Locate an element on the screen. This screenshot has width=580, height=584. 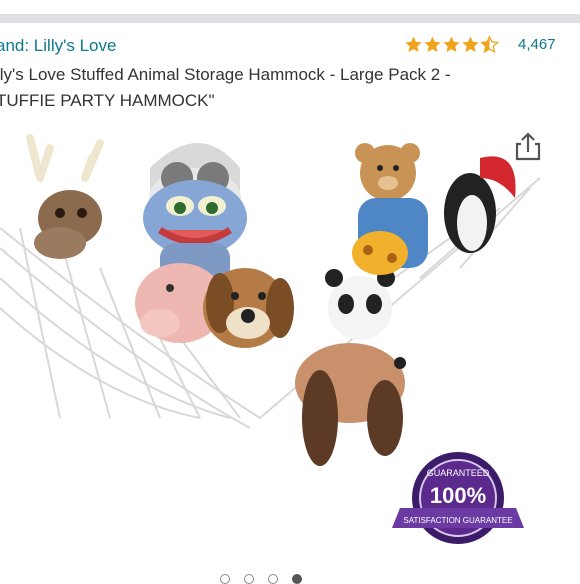
product-title-line-2: TUFFIE PARTY HAMMOCK" is located at coordinates (107, 100).